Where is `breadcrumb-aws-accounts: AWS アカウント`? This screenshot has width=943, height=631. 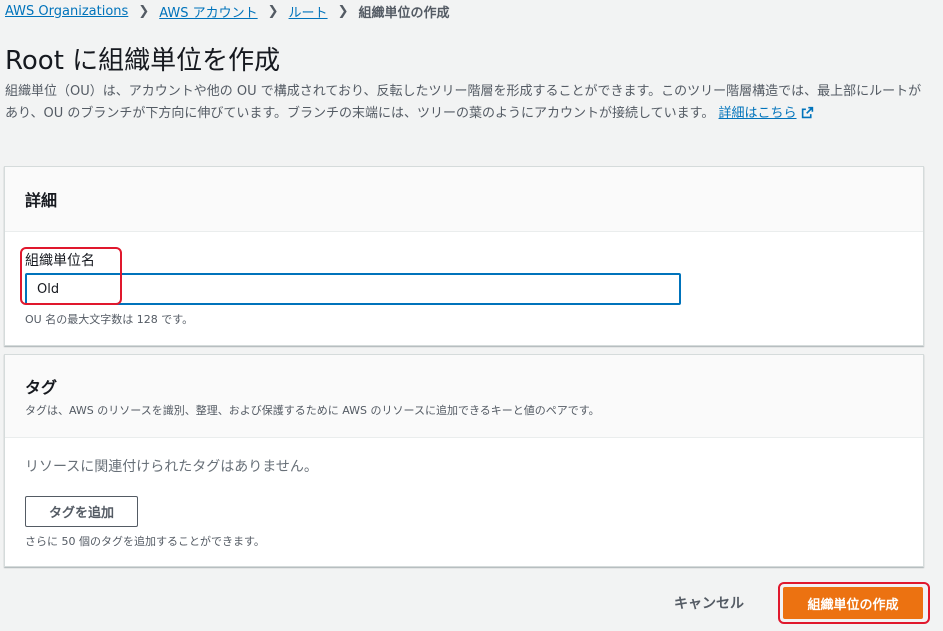 breadcrumb-aws-accounts: AWS アカウント is located at coordinates (208, 11).